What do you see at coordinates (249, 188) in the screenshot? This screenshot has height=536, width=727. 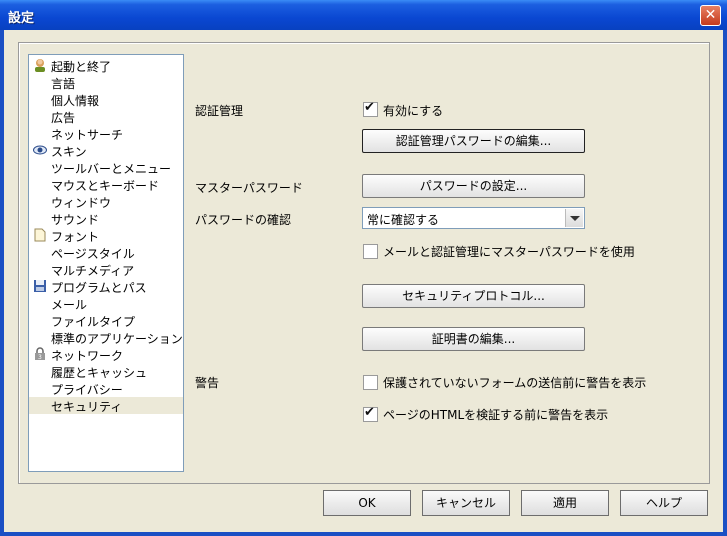 I see `master-password-label: マスターパスワード` at bounding box center [249, 188].